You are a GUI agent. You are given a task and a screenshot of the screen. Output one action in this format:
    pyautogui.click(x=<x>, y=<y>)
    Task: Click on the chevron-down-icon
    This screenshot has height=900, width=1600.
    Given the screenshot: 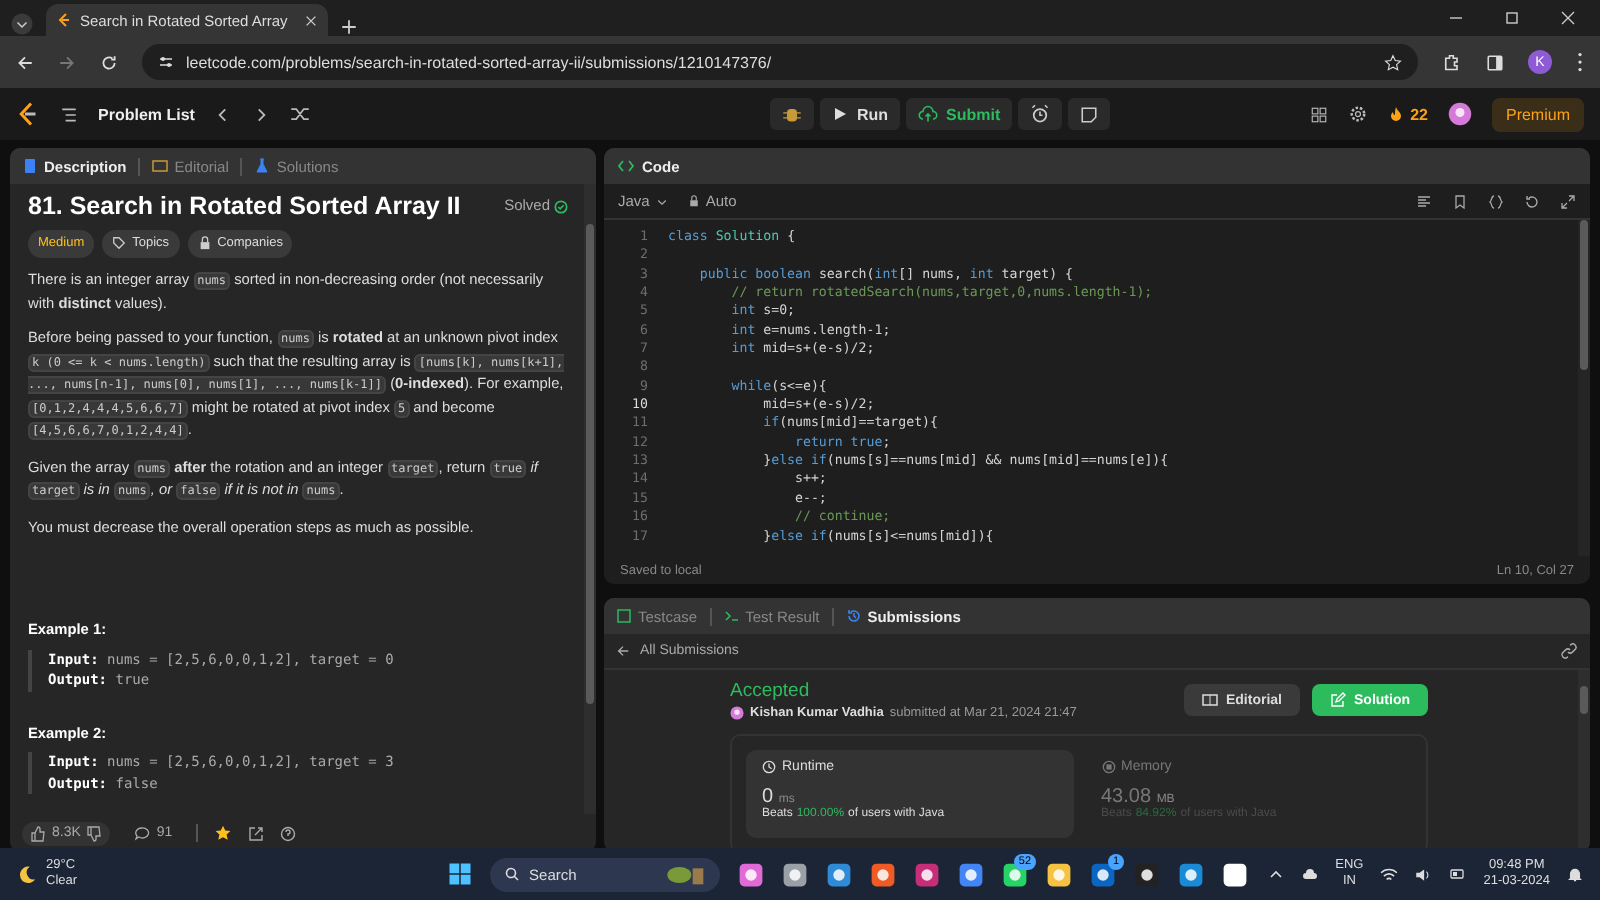 What is the action you would take?
    pyautogui.click(x=661, y=201)
    